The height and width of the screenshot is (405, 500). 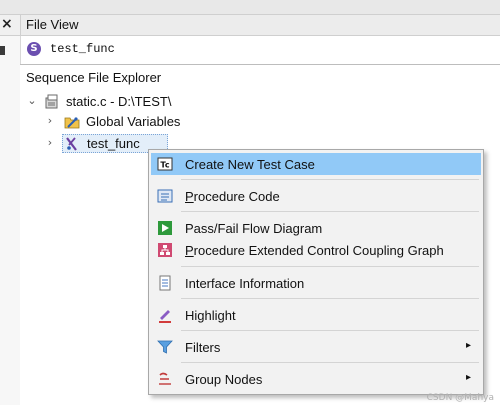 What do you see at coordinates (316, 347) in the screenshot?
I see `menu-item-filters: Filters ▸` at bounding box center [316, 347].